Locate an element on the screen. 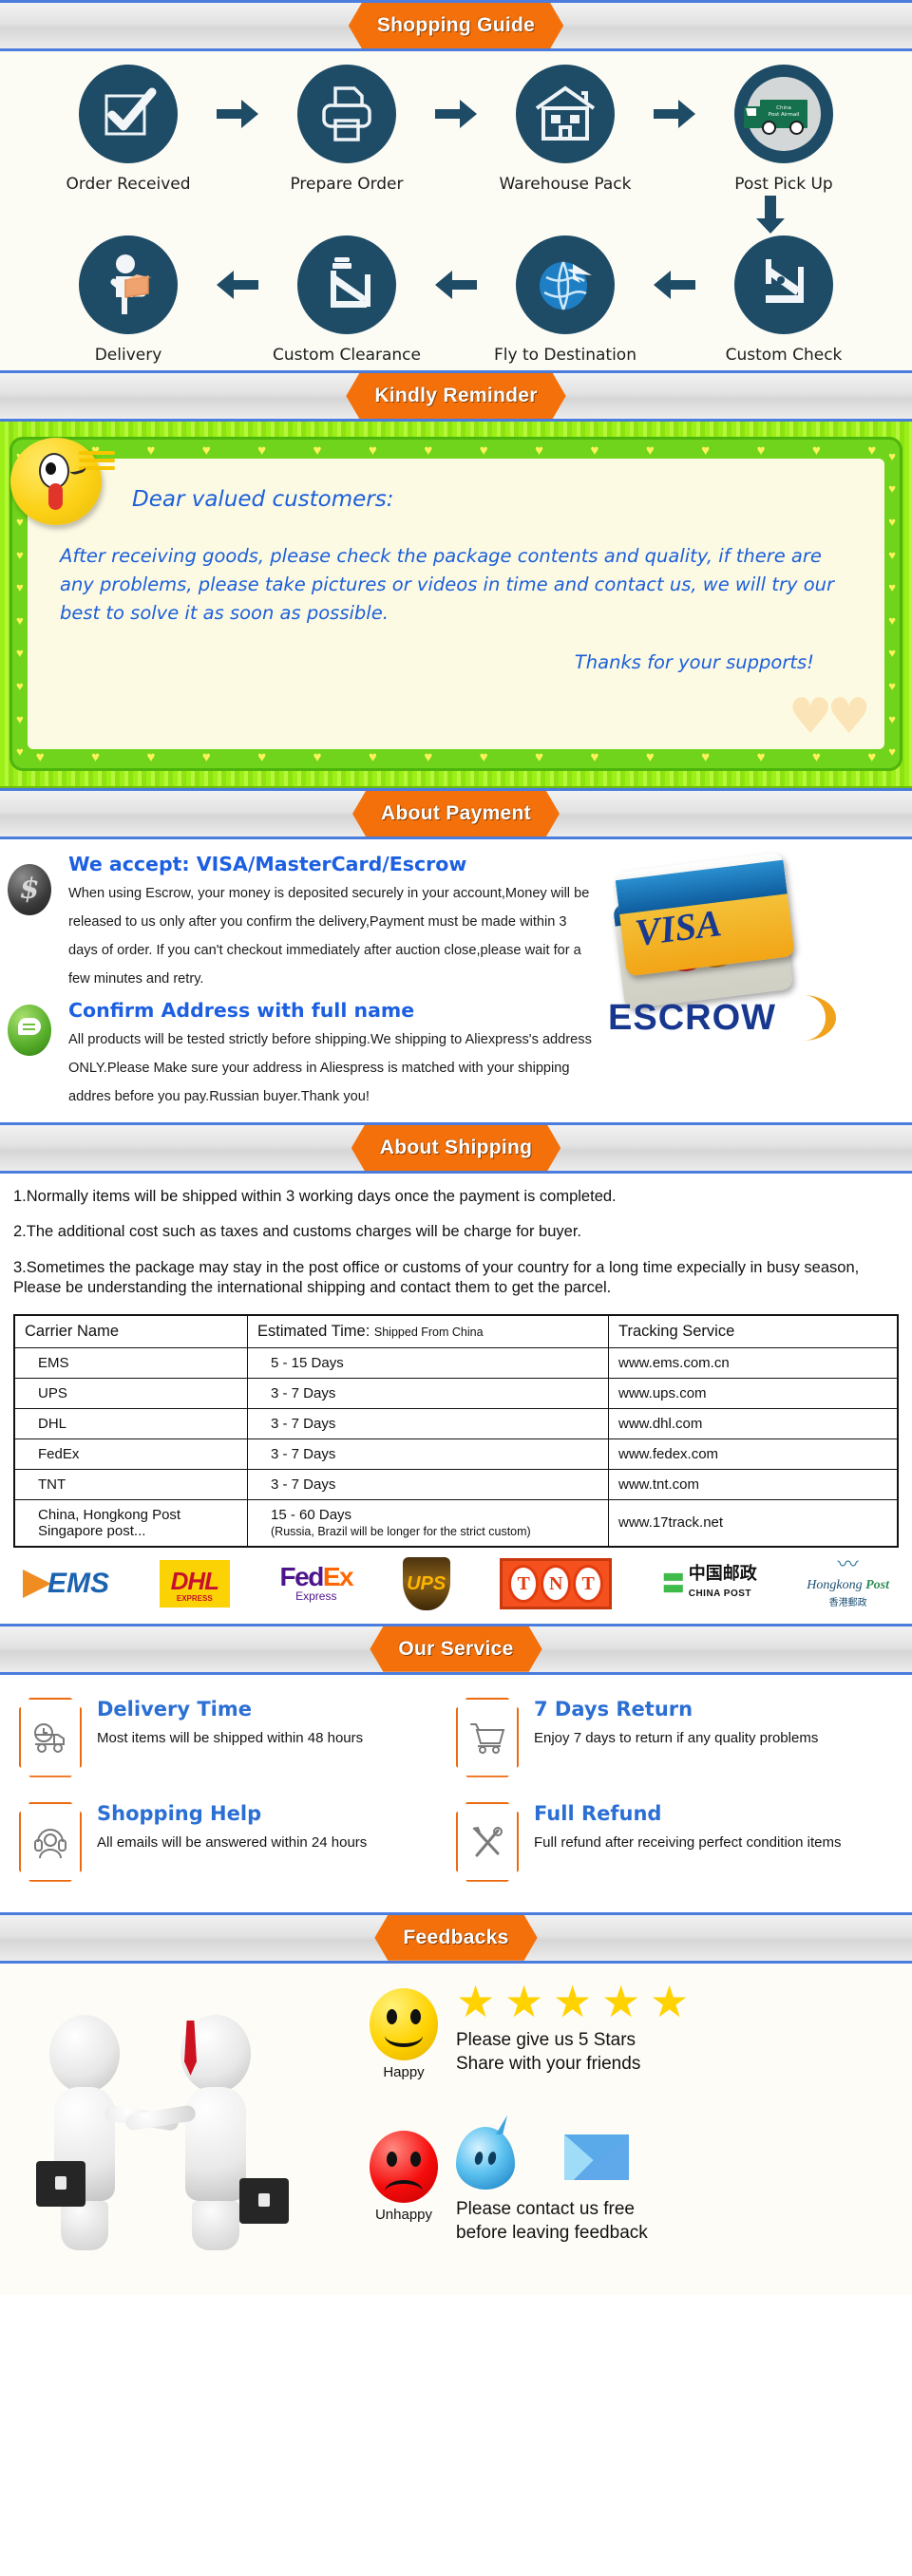 The image size is (912, 2576). table-row: EMS 5 - 15 Days www.ems.com.cn is located at coordinates (456, 1362).